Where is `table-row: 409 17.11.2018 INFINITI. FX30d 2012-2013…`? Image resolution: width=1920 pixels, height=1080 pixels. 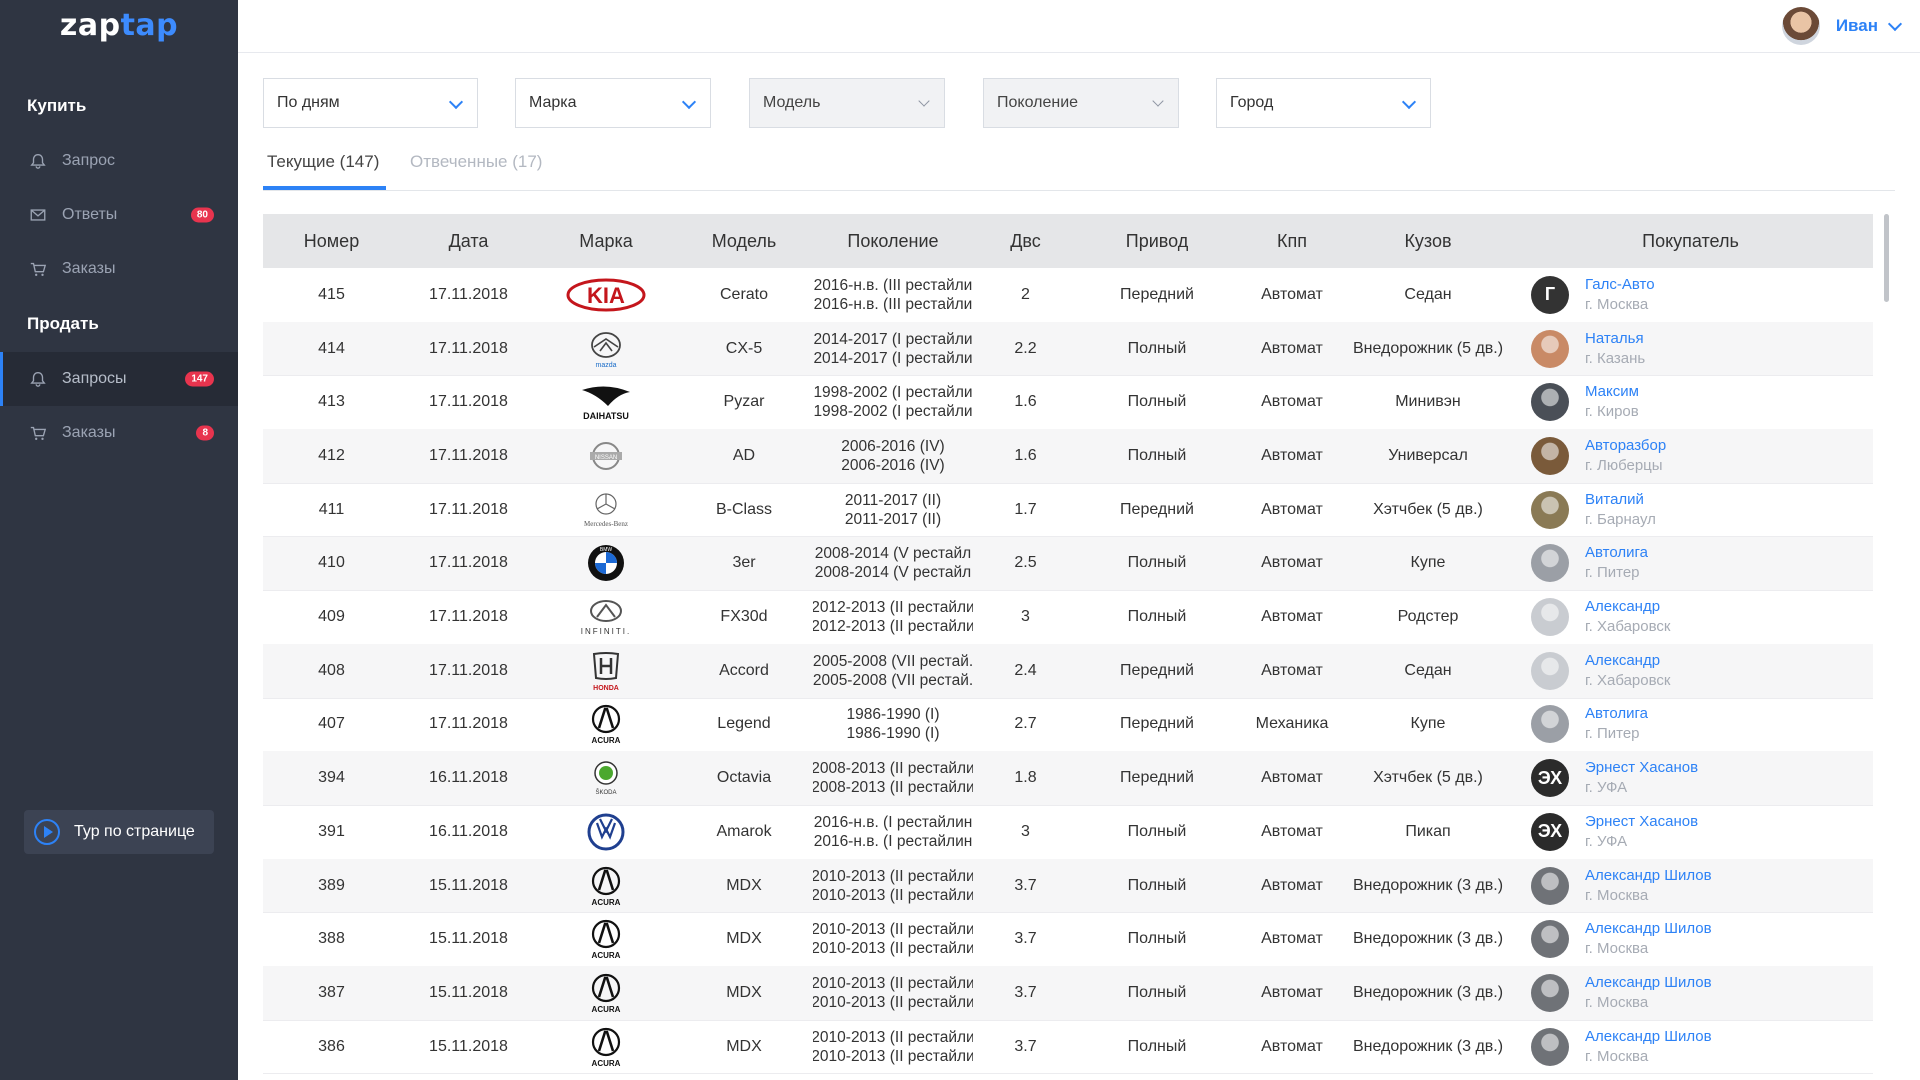
table-row: 409 17.11.2018 INFINITI. FX30d 2012-2013… is located at coordinates (1068, 617).